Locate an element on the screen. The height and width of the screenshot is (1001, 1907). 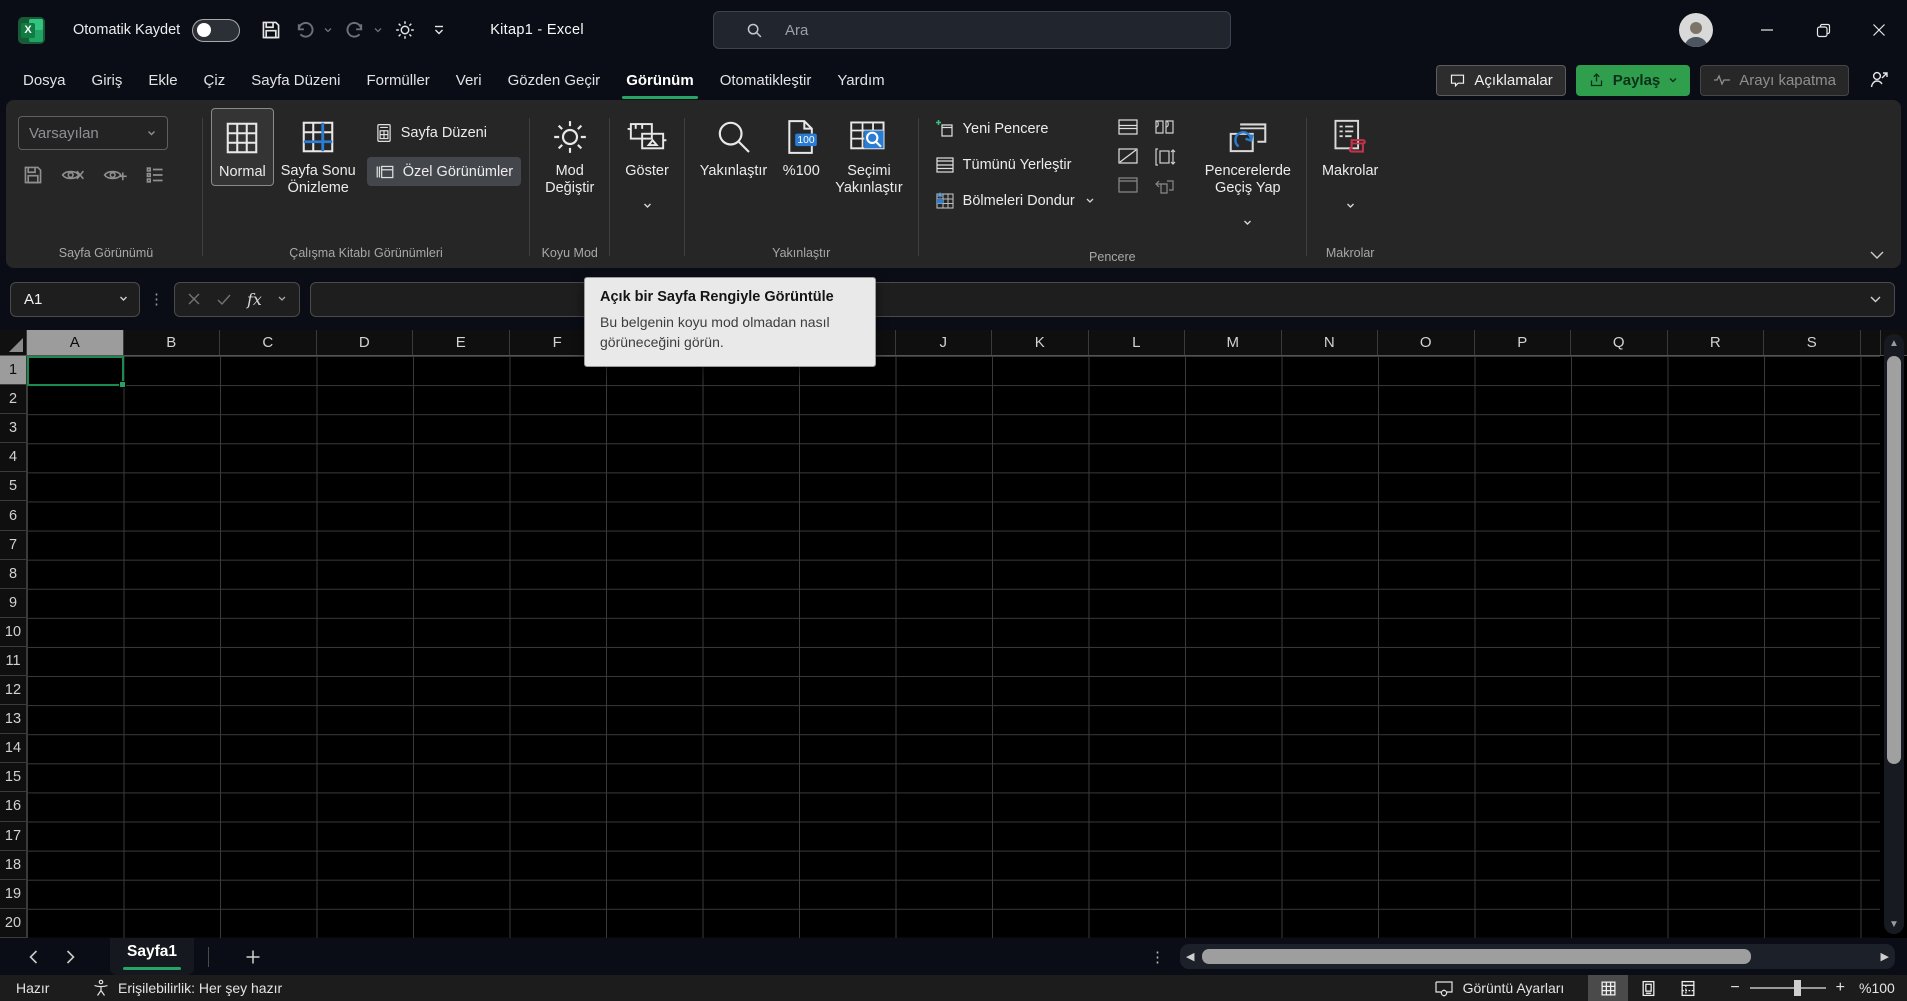
zoom-slider-thumb is located at coordinates (1797, 988).